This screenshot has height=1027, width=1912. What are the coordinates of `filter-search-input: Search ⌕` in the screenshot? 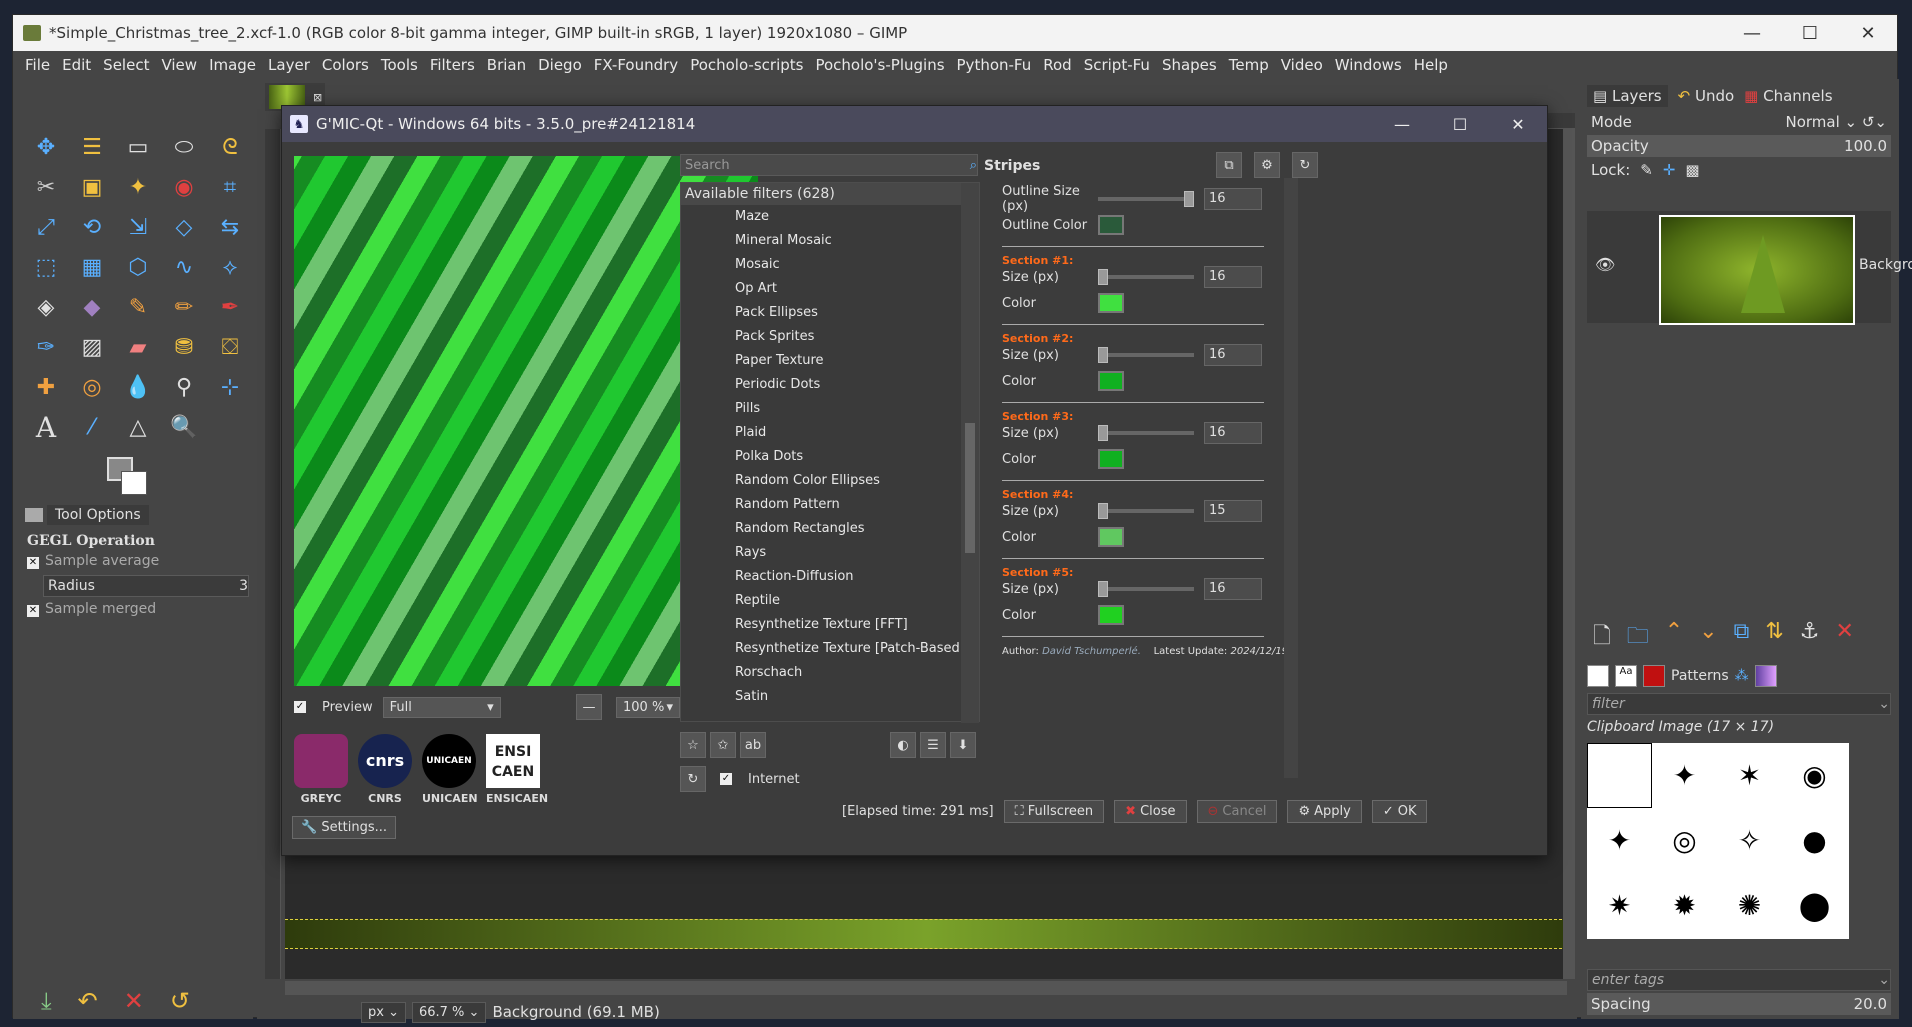 It's located at (829, 165).